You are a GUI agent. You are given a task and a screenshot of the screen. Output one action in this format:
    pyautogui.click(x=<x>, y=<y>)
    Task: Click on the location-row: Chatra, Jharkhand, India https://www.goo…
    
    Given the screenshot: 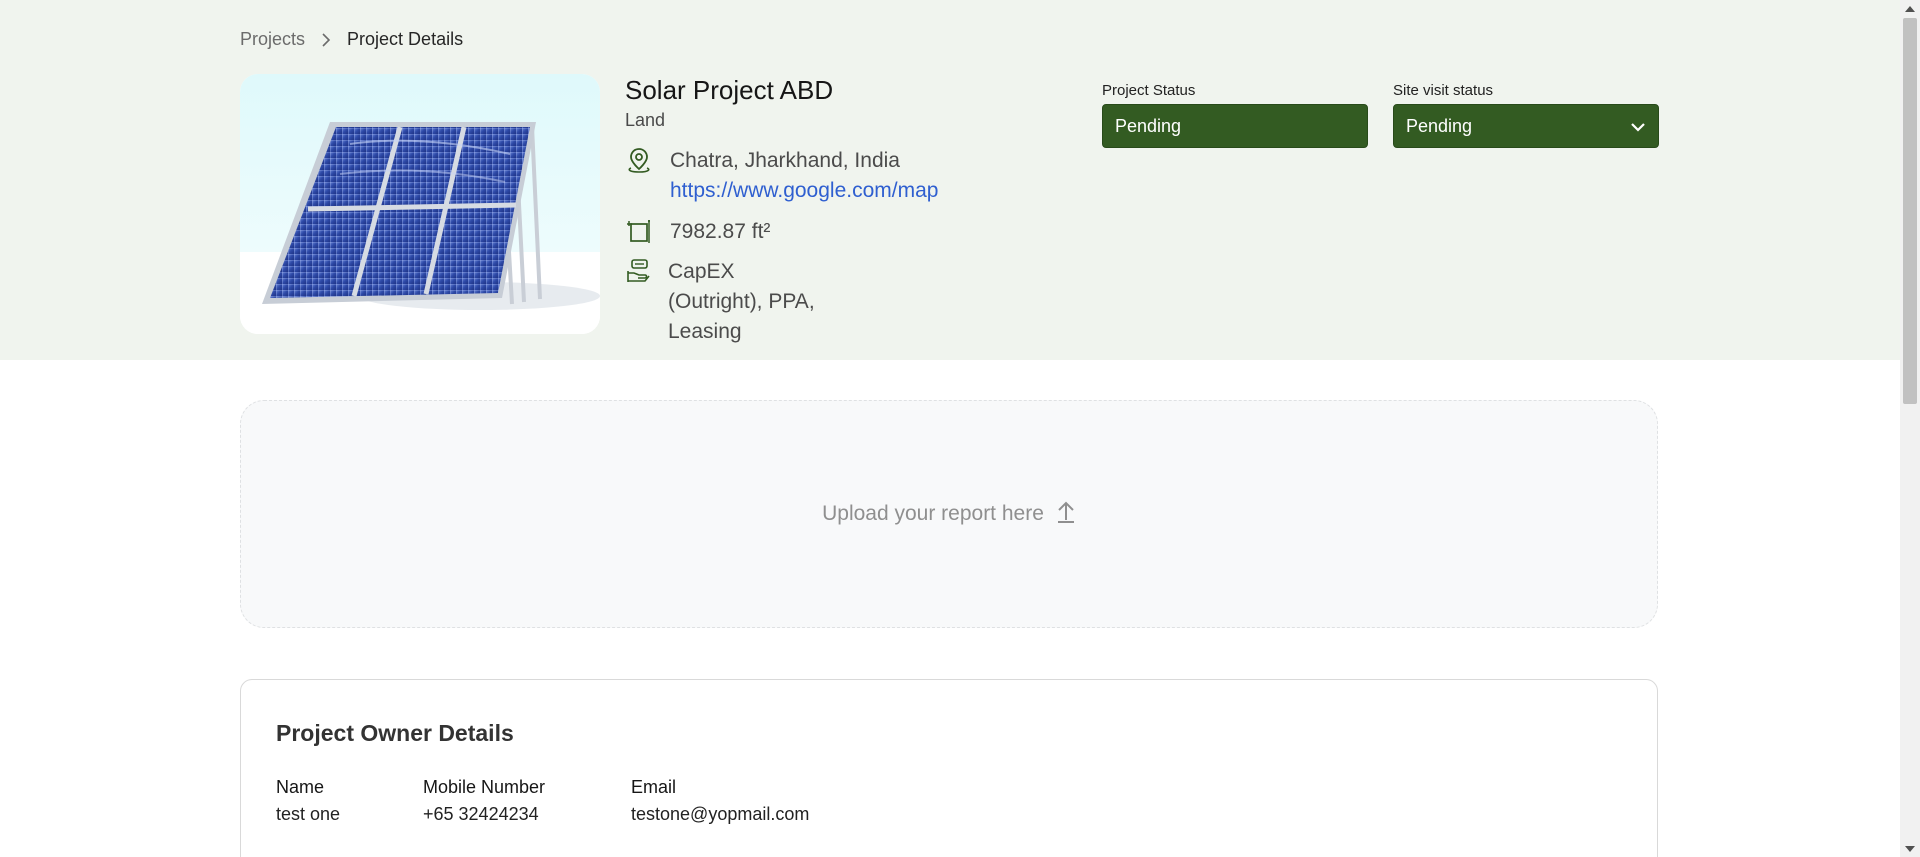 What is the action you would take?
    pyautogui.click(x=781, y=176)
    